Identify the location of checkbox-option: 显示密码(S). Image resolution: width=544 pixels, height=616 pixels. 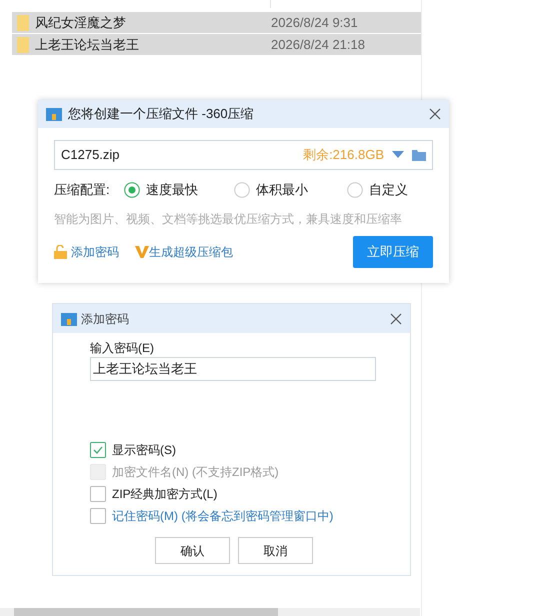
(250, 450).